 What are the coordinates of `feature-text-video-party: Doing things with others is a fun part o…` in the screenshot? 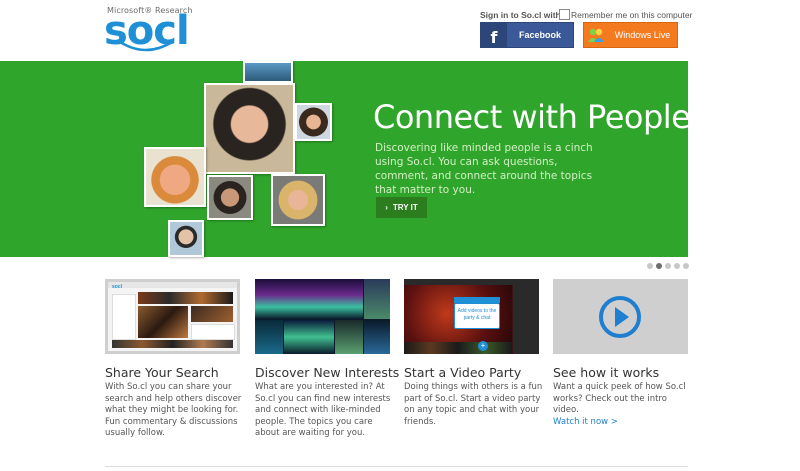 It's located at (473, 404).